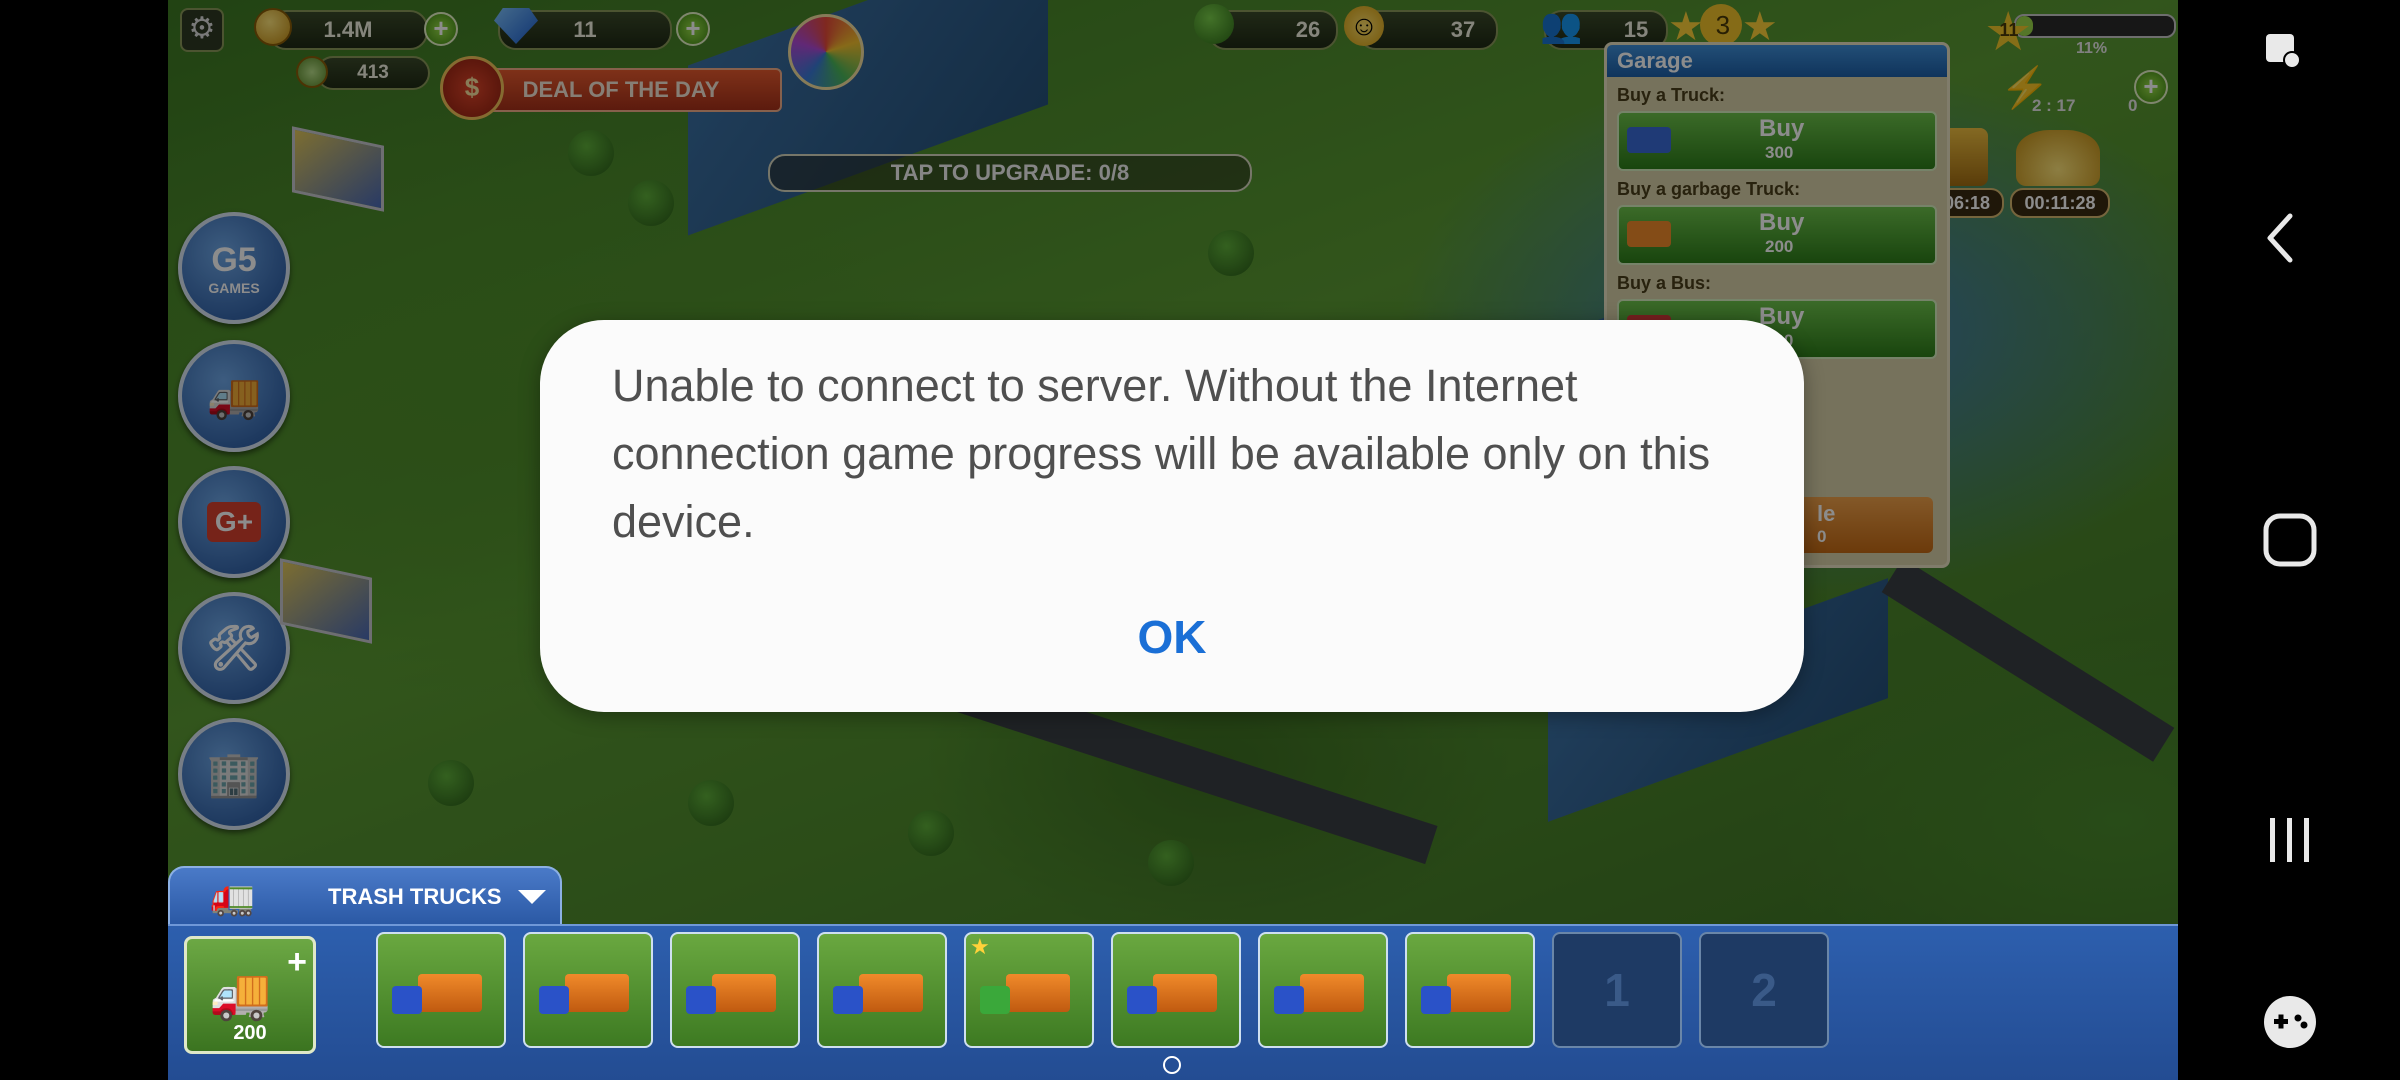 This screenshot has height=1080, width=2400. Describe the element at coordinates (2290, 840) in the screenshot. I see `recents-icon` at that location.